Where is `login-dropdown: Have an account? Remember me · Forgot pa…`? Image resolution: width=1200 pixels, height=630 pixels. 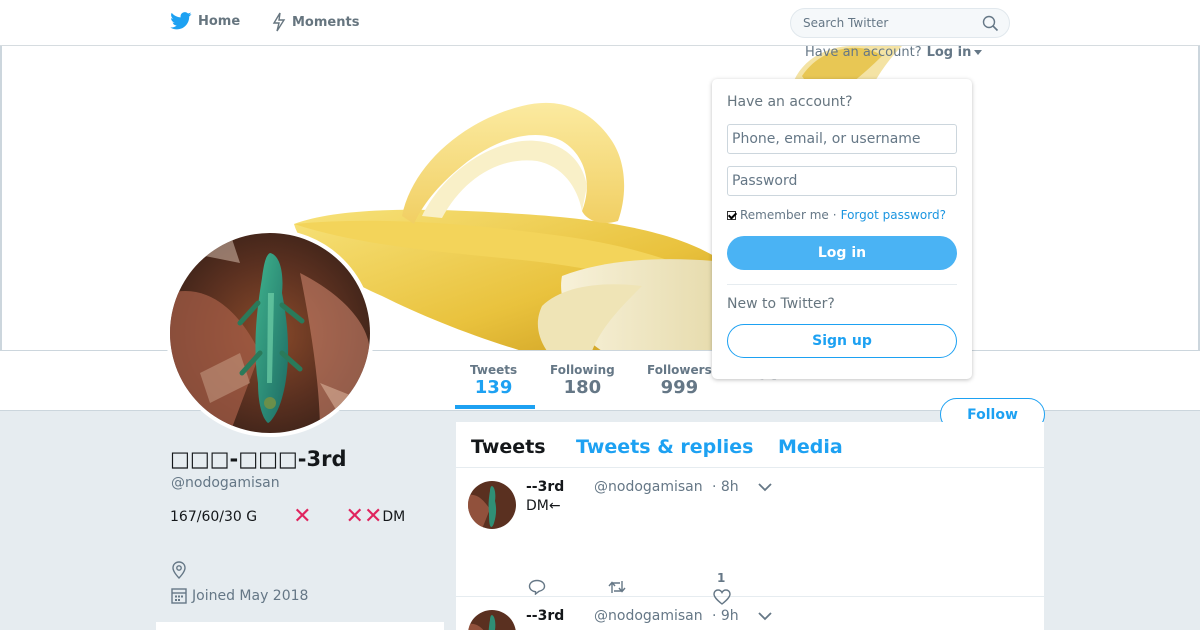 login-dropdown: Have an account? Remember me · Forgot pa… is located at coordinates (842, 229).